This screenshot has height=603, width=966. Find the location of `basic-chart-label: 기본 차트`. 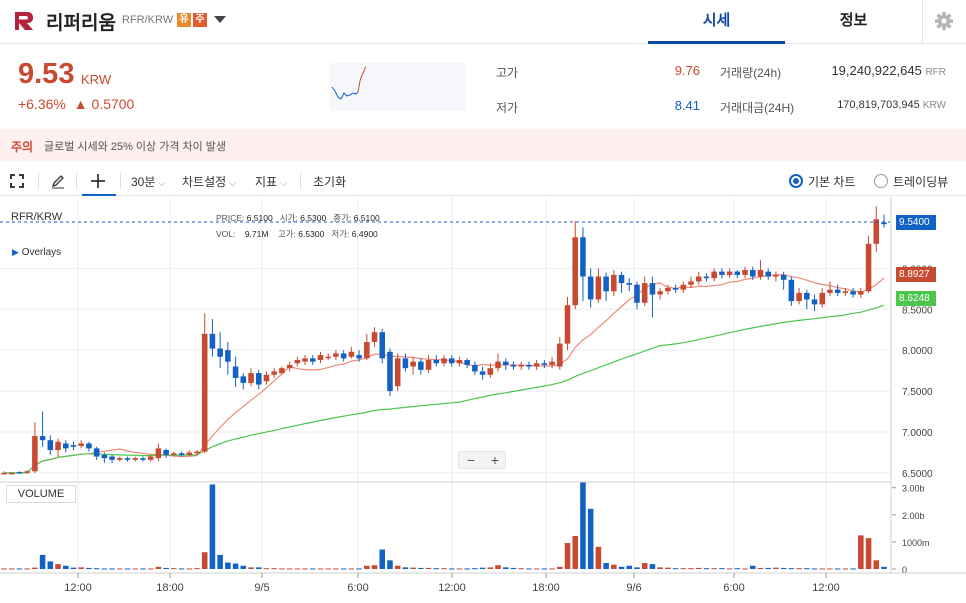

basic-chart-label: 기본 차트 is located at coordinates (832, 181).